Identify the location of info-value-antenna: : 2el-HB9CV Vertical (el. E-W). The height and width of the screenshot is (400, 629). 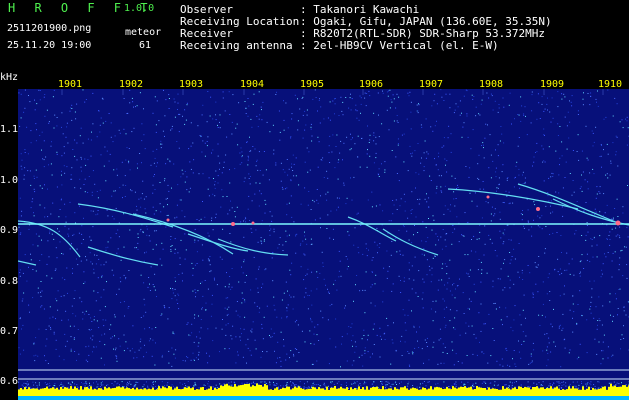
(399, 45).